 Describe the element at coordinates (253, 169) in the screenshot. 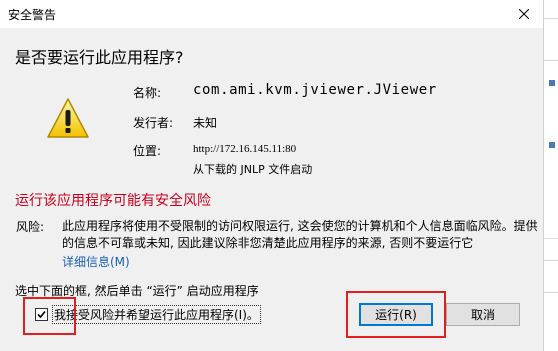

I see `location-note: 从下载的 JNLP 文件启动` at that location.